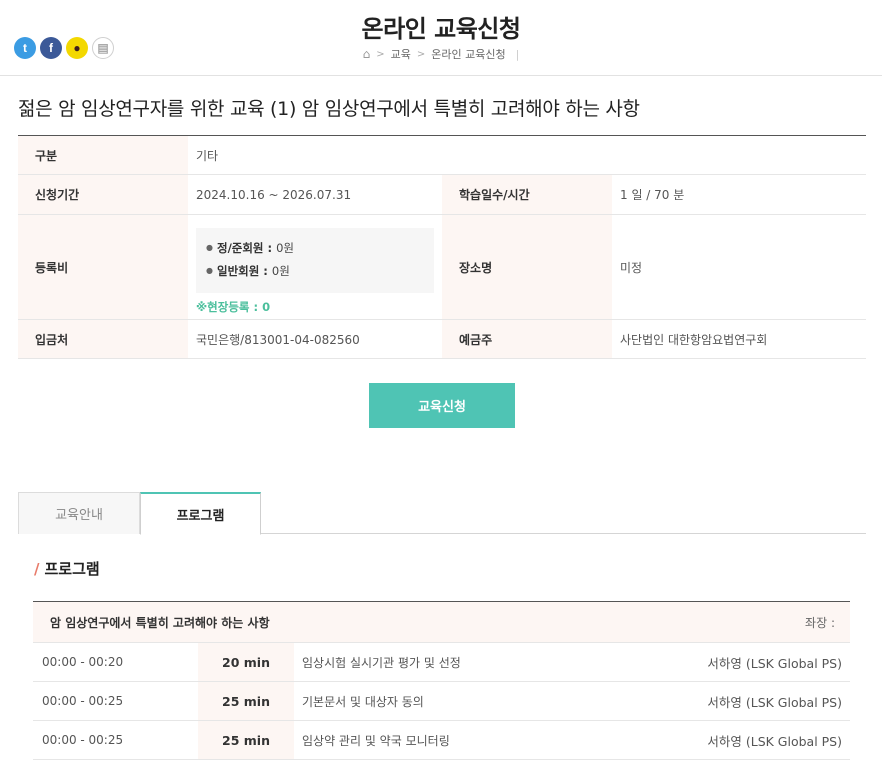  What do you see at coordinates (320, 248) in the screenshot?
I see `fee-regular: ● 정/준회원 : 0원` at bounding box center [320, 248].